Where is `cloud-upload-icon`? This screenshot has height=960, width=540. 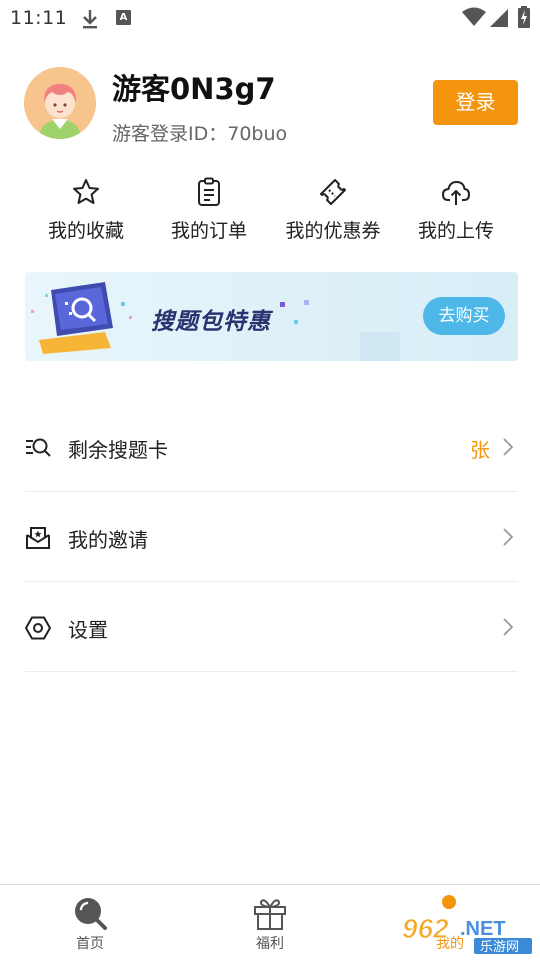
cloud-upload-icon is located at coordinates (456, 193).